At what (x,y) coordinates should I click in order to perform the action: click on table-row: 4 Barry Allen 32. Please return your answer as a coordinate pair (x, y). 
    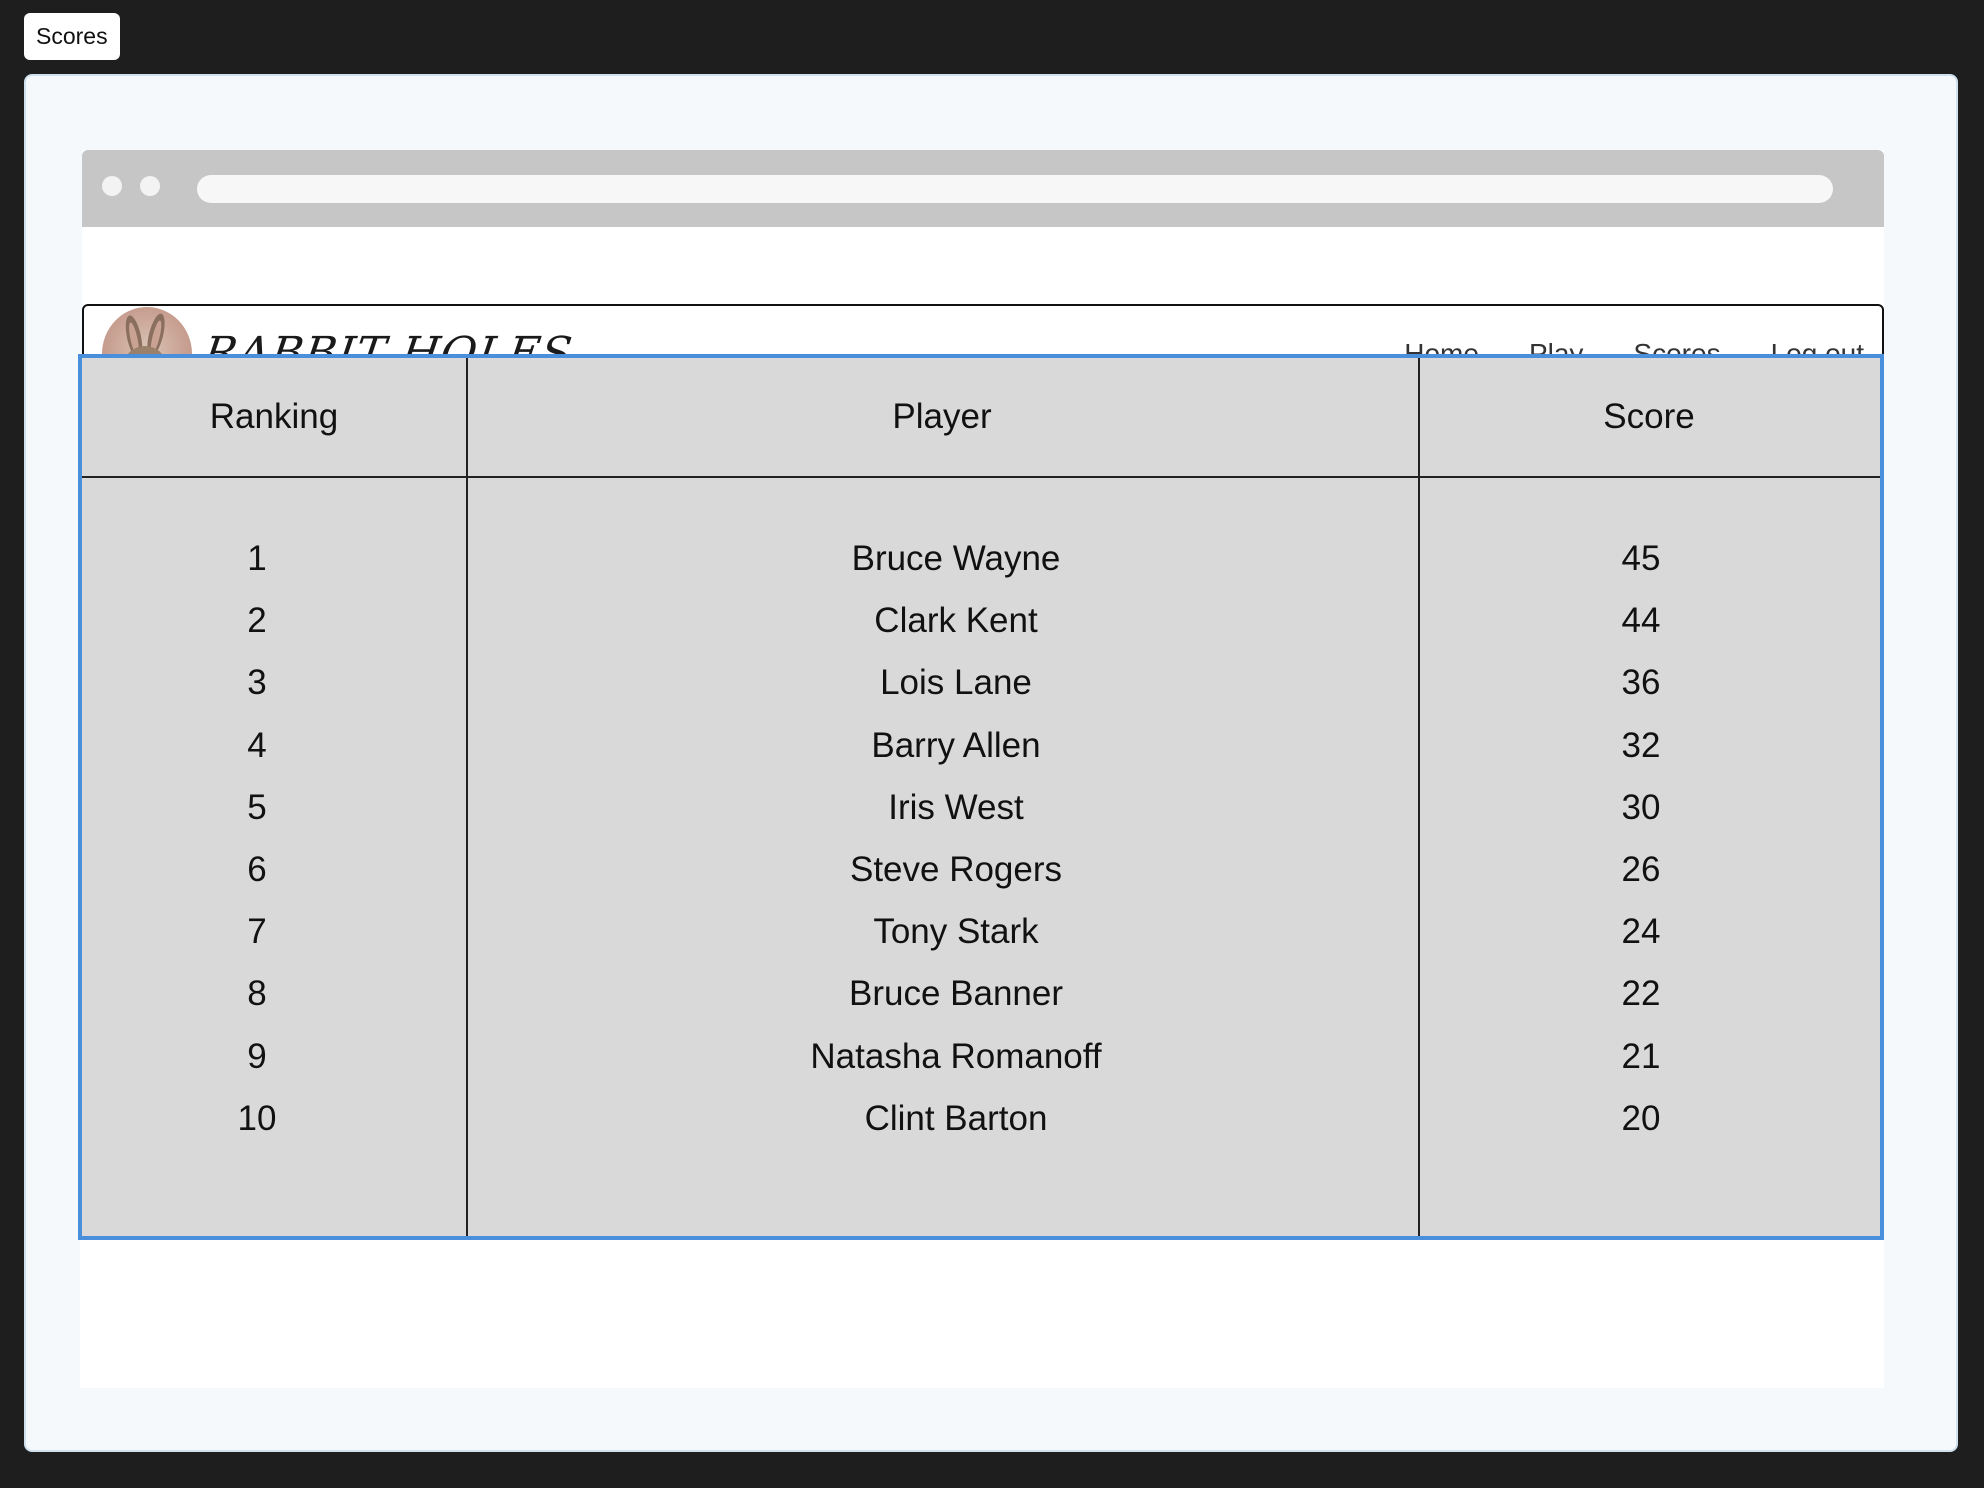
    Looking at the image, I should click on (981, 746).